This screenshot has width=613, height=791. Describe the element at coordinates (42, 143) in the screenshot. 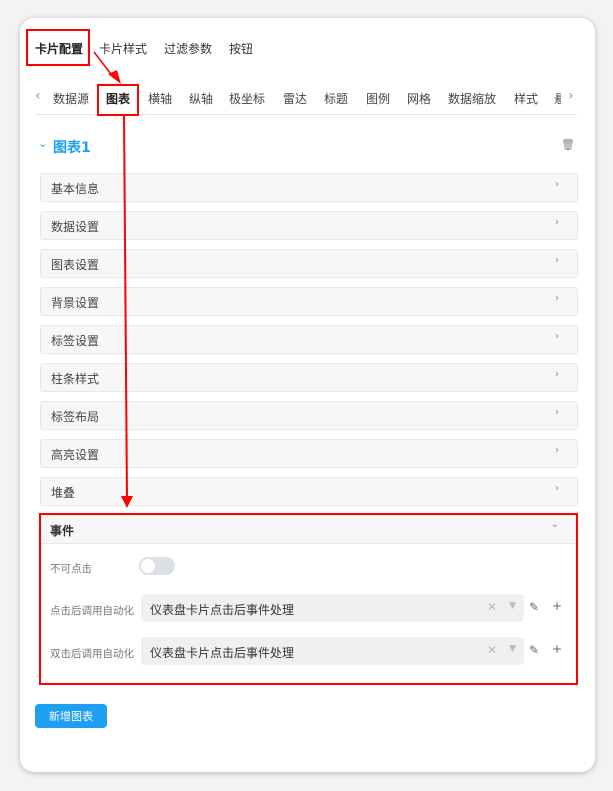

I see `collapse-chevron-icon: ⌄` at that location.